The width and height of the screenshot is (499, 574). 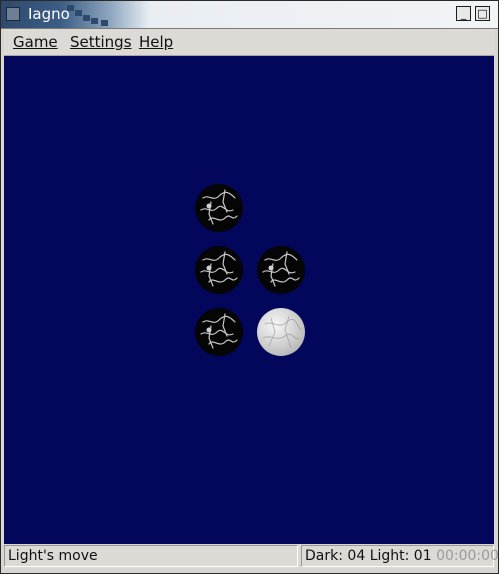 I want to click on status-score: Dark: 04 Light: 01 00:00:00, so click(x=400, y=556).